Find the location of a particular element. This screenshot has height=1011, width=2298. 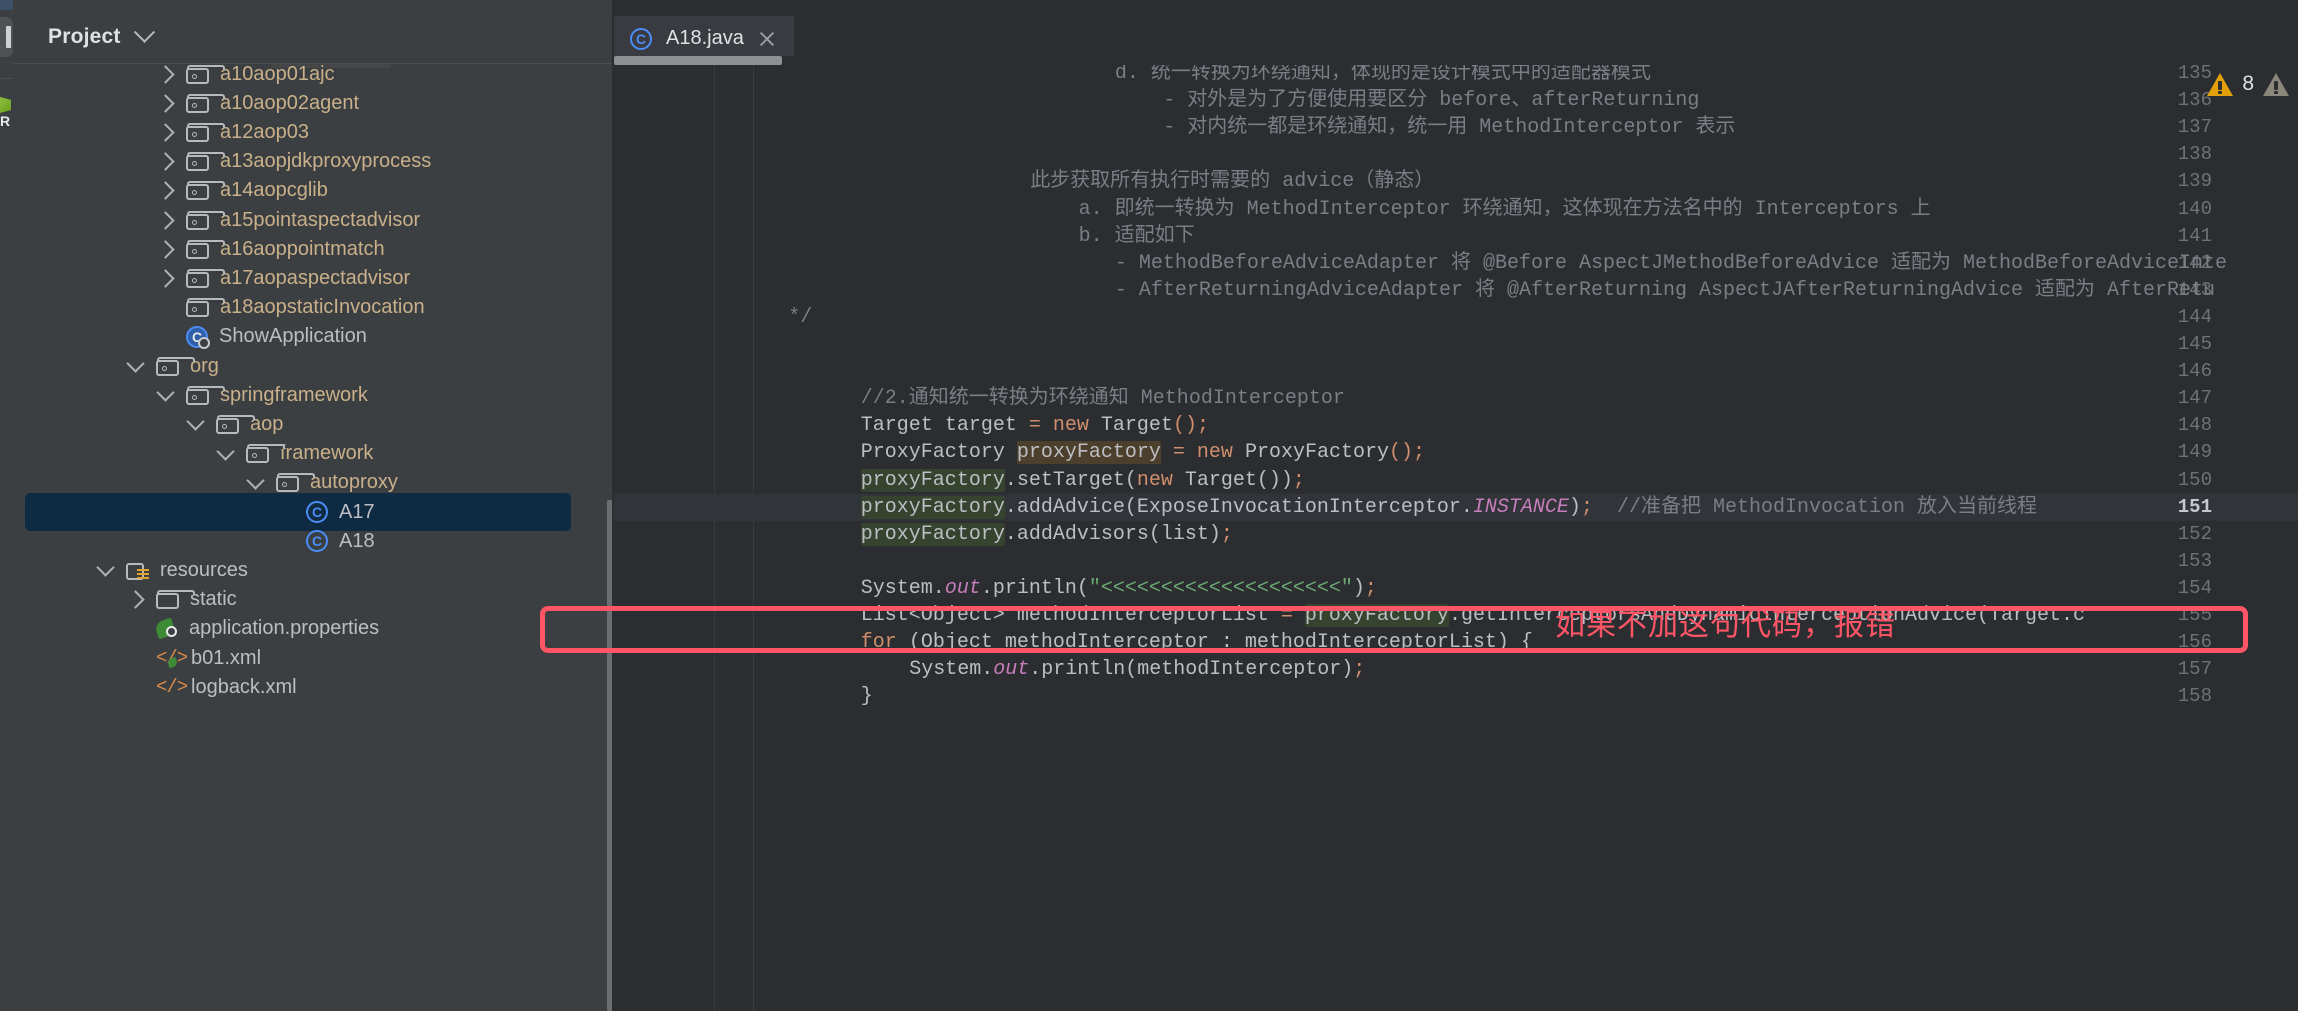

code-line: System.out.println(methodInterceptor); is located at coordinates (1137, 669).